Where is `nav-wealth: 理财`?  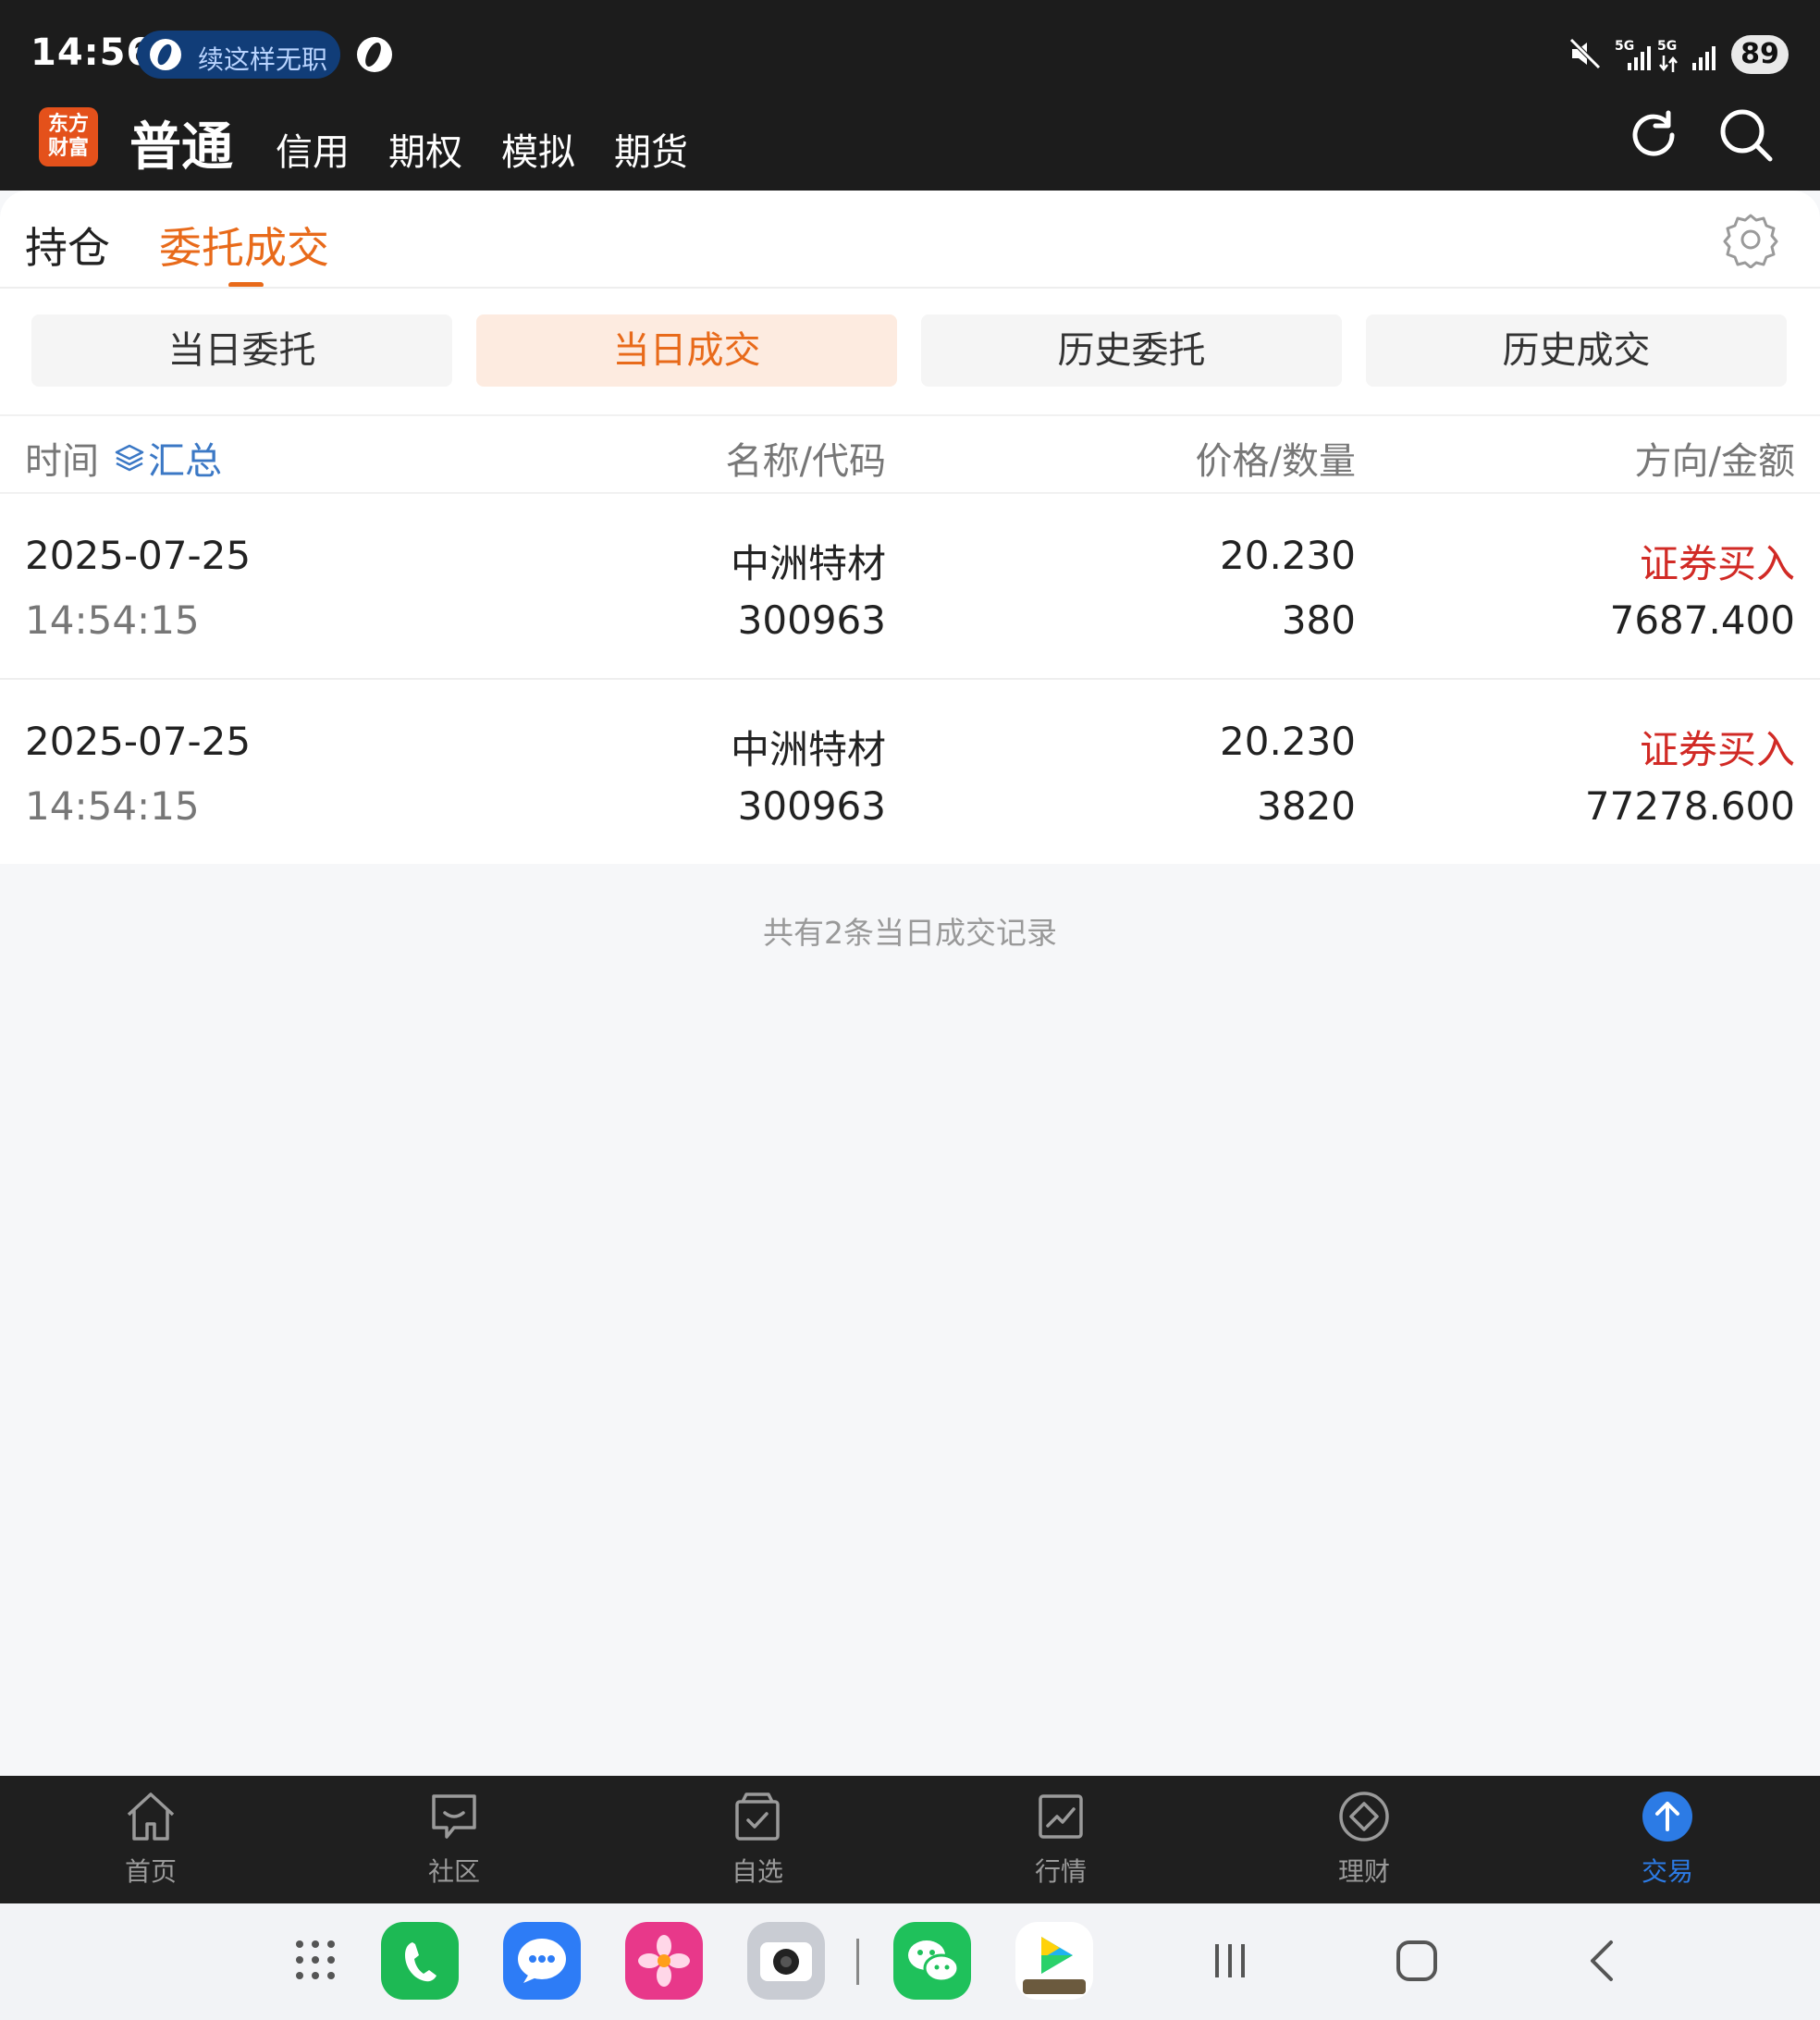 nav-wealth: 理财 is located at coordinates (1364, 1840).